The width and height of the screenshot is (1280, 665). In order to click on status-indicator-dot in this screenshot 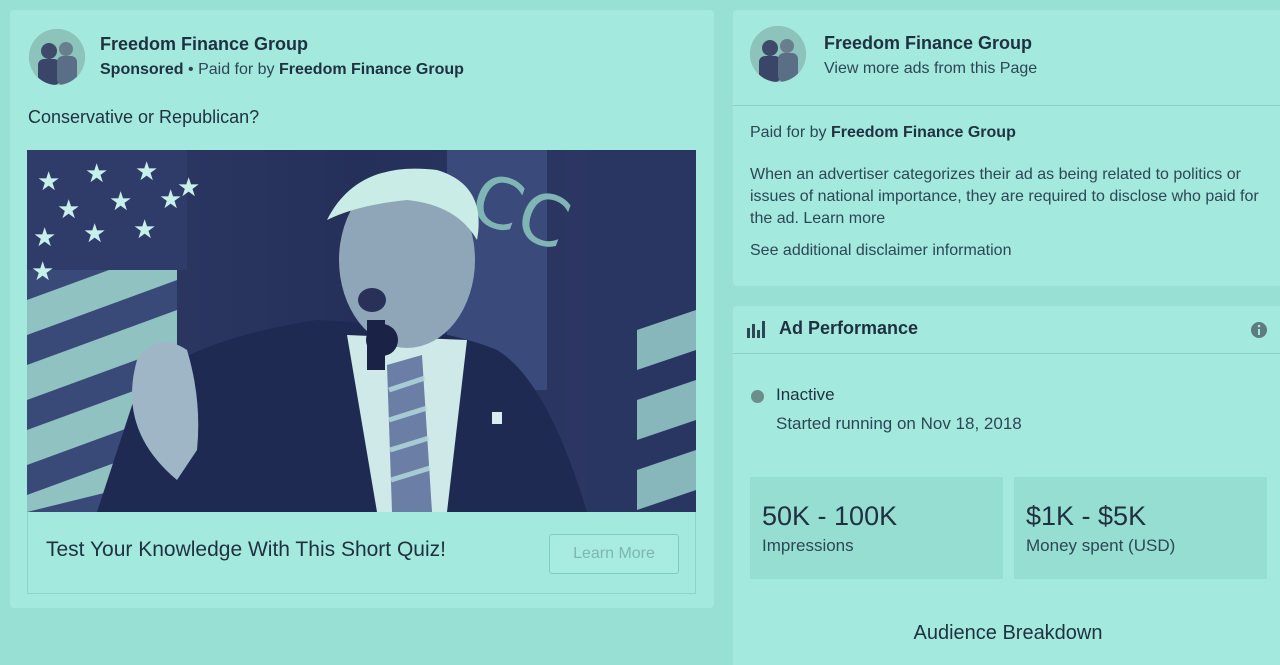, I will do `click(757, 396)`.